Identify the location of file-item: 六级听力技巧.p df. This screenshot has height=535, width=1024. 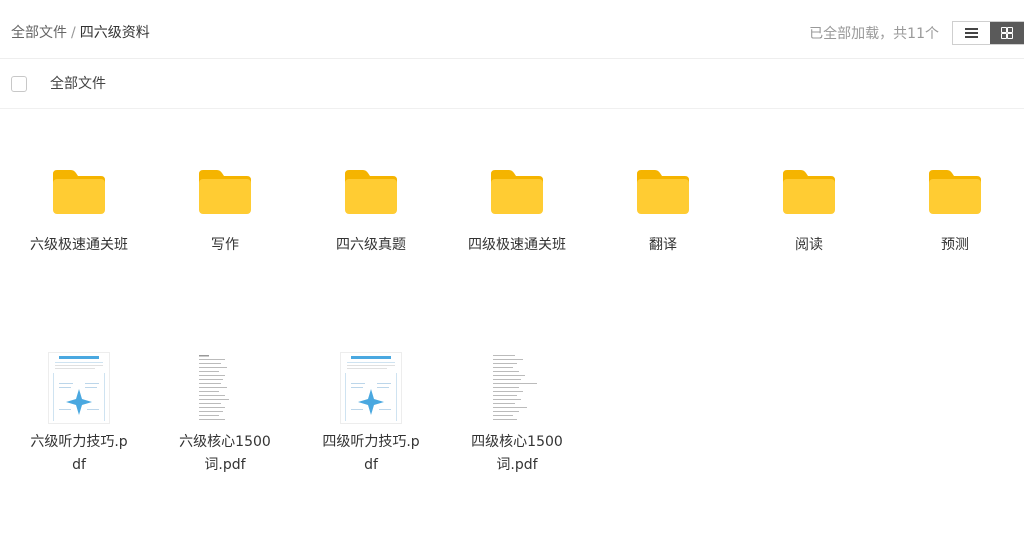
(79, 417).